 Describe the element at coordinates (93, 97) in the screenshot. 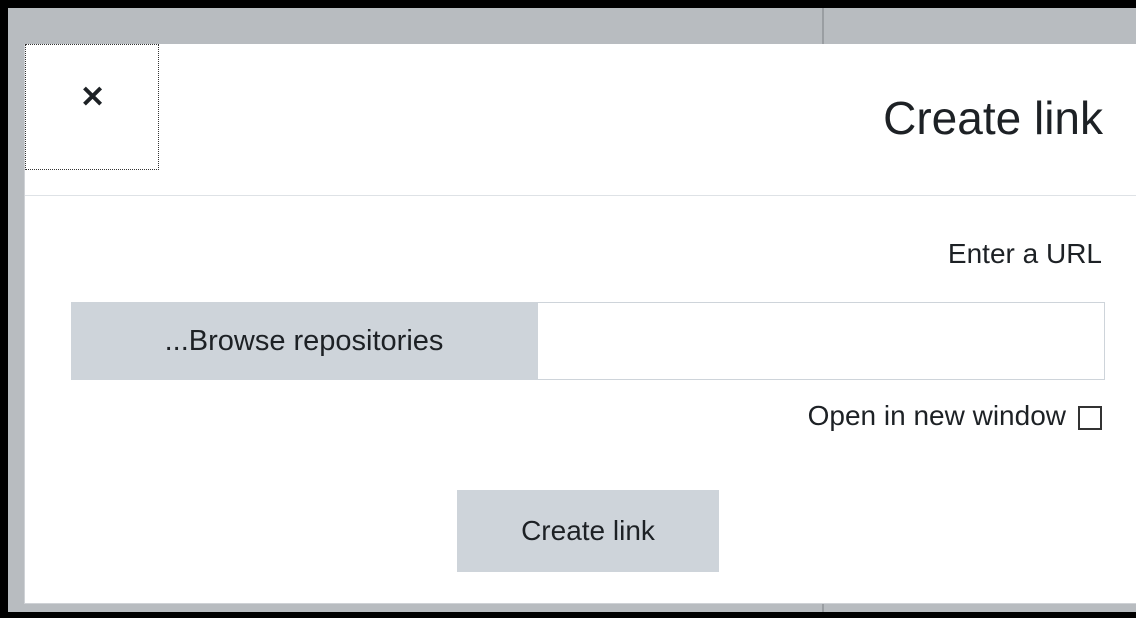

I see `close-icon: ✕` at that location.